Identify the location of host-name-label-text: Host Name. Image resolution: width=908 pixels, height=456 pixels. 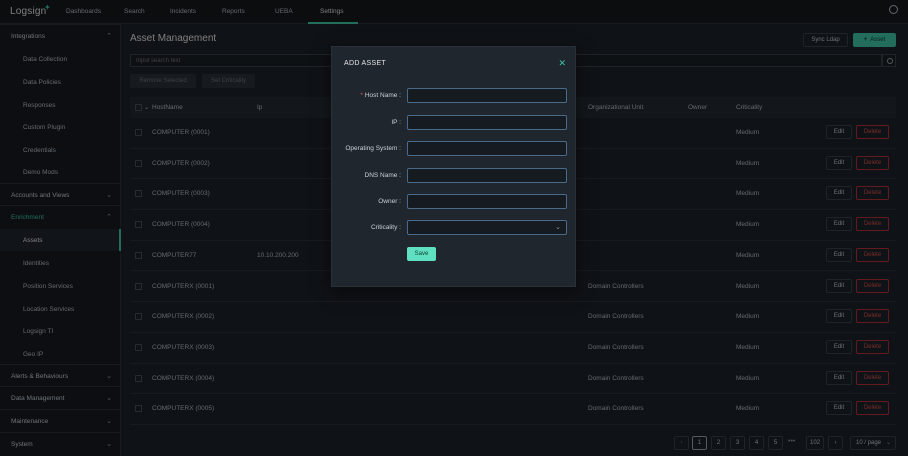
(381, 95).